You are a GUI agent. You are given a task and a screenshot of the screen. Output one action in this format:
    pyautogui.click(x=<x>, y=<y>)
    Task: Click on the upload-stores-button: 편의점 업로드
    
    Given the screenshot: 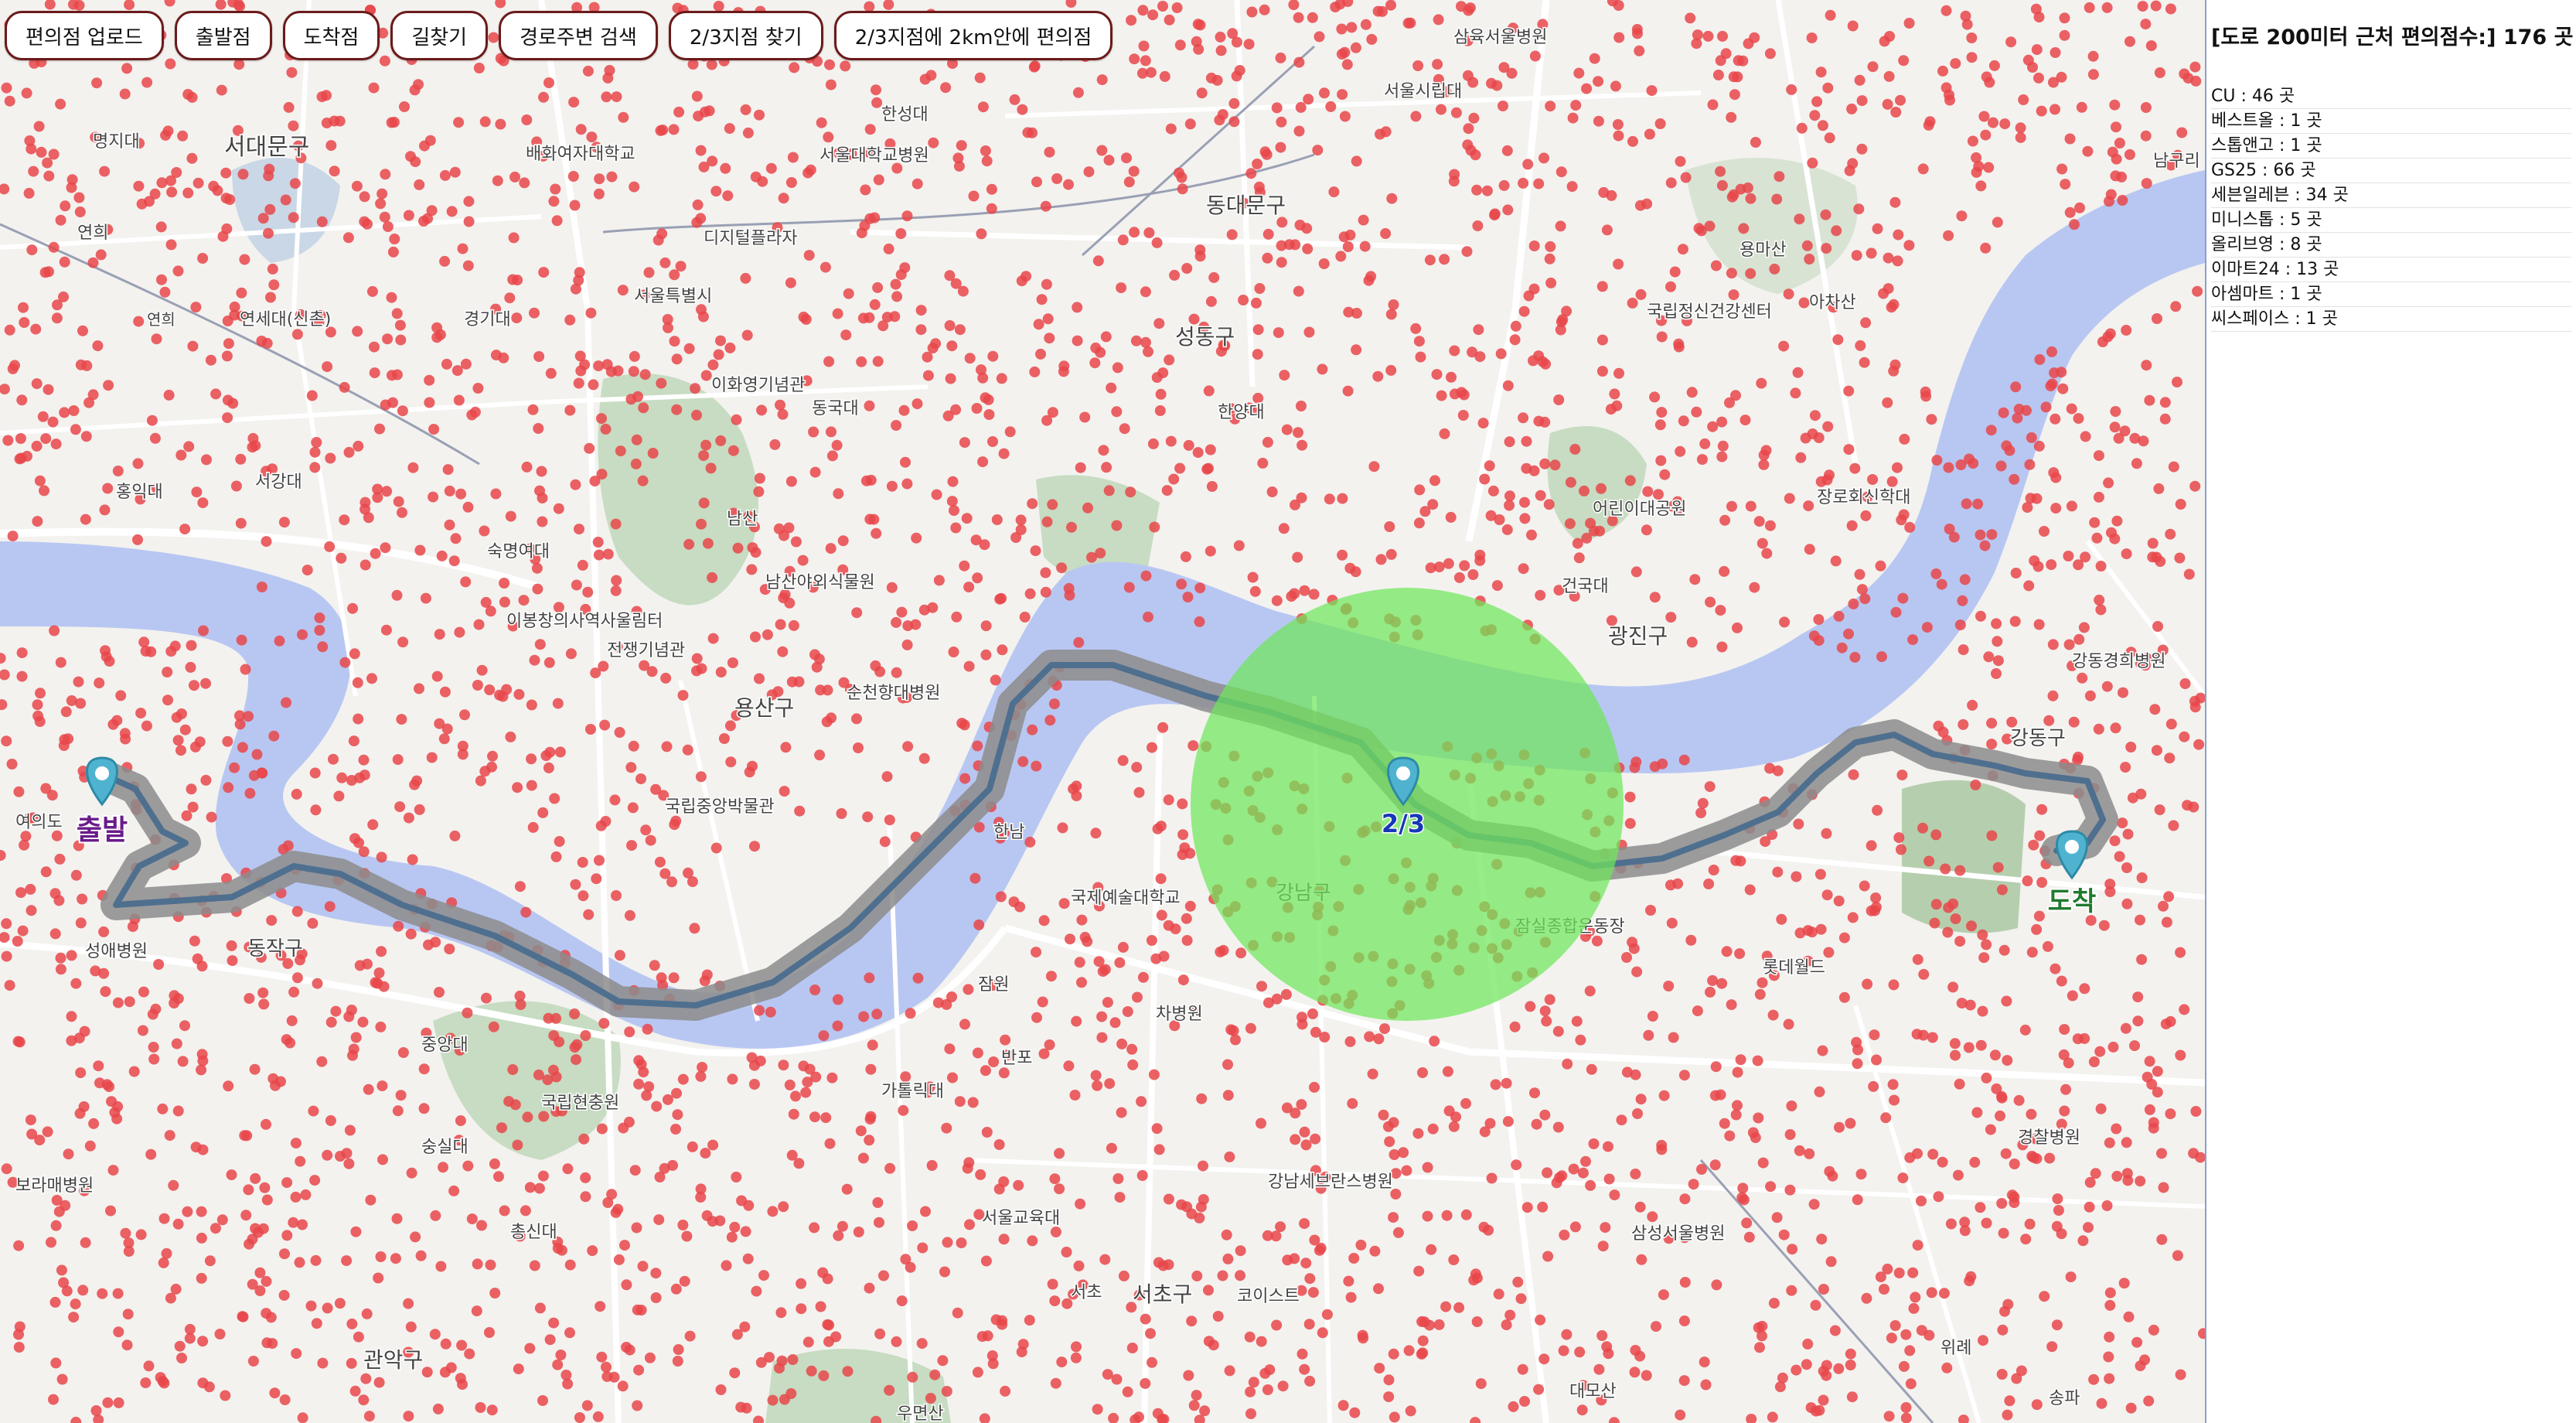 What is the action you would take?
    pyautogui.click(x=84, y=35)
    